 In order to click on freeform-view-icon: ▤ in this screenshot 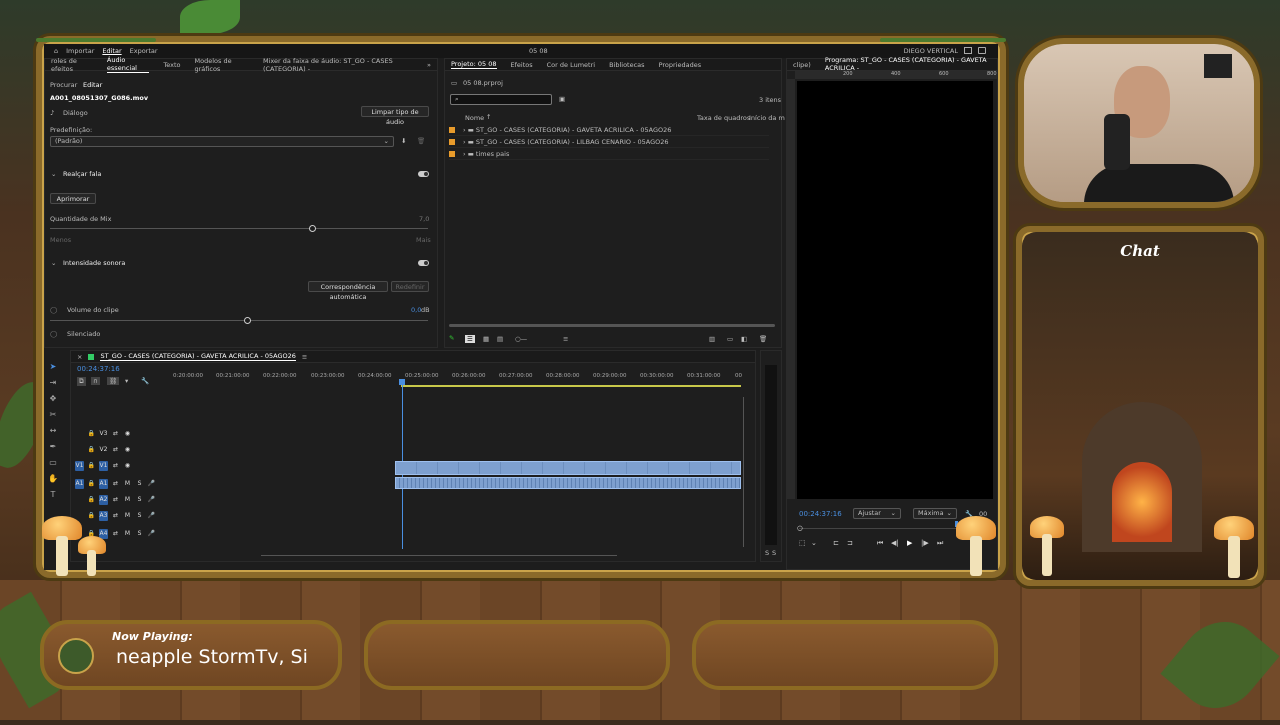, I will do `click(500, 339)`.